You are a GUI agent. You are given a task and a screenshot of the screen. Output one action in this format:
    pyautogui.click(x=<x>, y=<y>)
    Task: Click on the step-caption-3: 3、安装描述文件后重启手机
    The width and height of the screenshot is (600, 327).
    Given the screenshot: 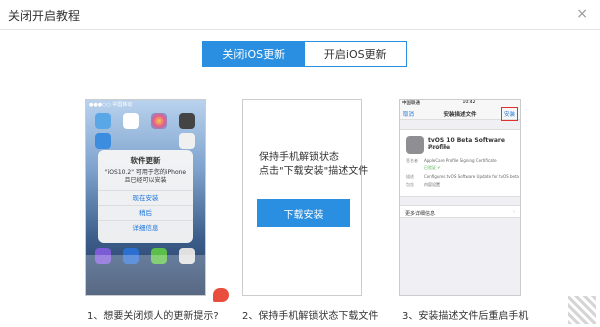 What is the action you would take?
    pyautogui.click(x=465, y=316)
    